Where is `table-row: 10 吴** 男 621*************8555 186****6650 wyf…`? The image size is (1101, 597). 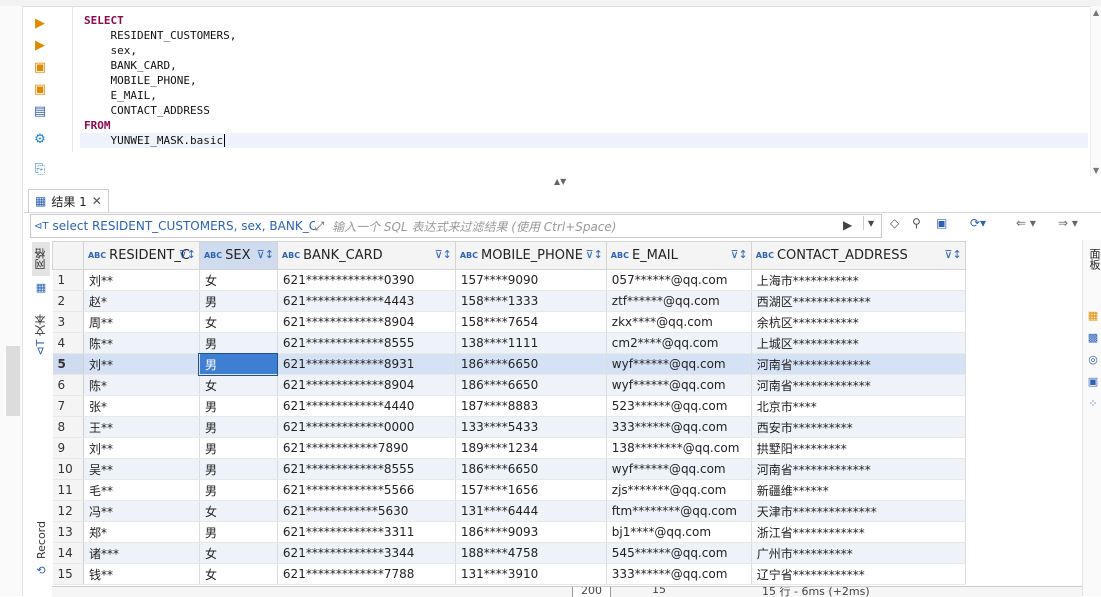 table-row: 10 吴** 男 621*************8555 186****6650 wyf… is located at coordinates (572, 469).